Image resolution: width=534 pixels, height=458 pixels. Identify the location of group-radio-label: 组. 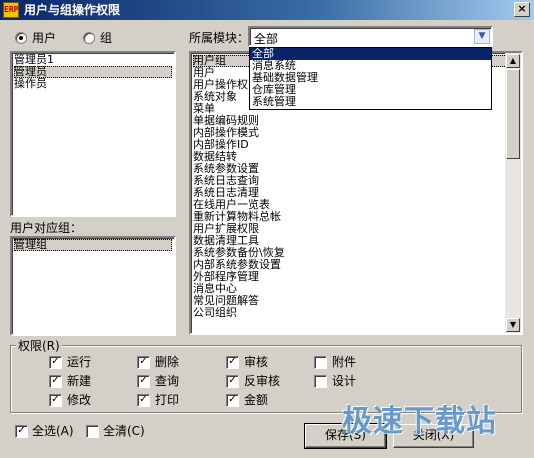
(106, 38).